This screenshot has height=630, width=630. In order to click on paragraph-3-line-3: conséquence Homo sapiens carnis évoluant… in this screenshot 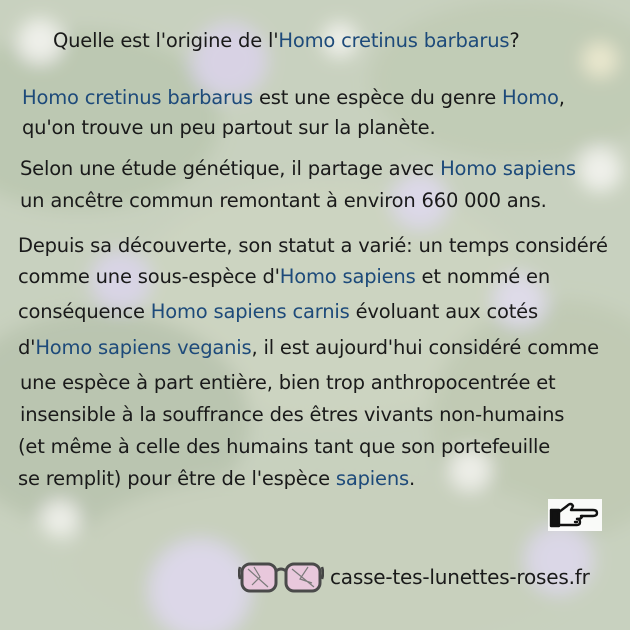, I will do `click(278, 311)`.